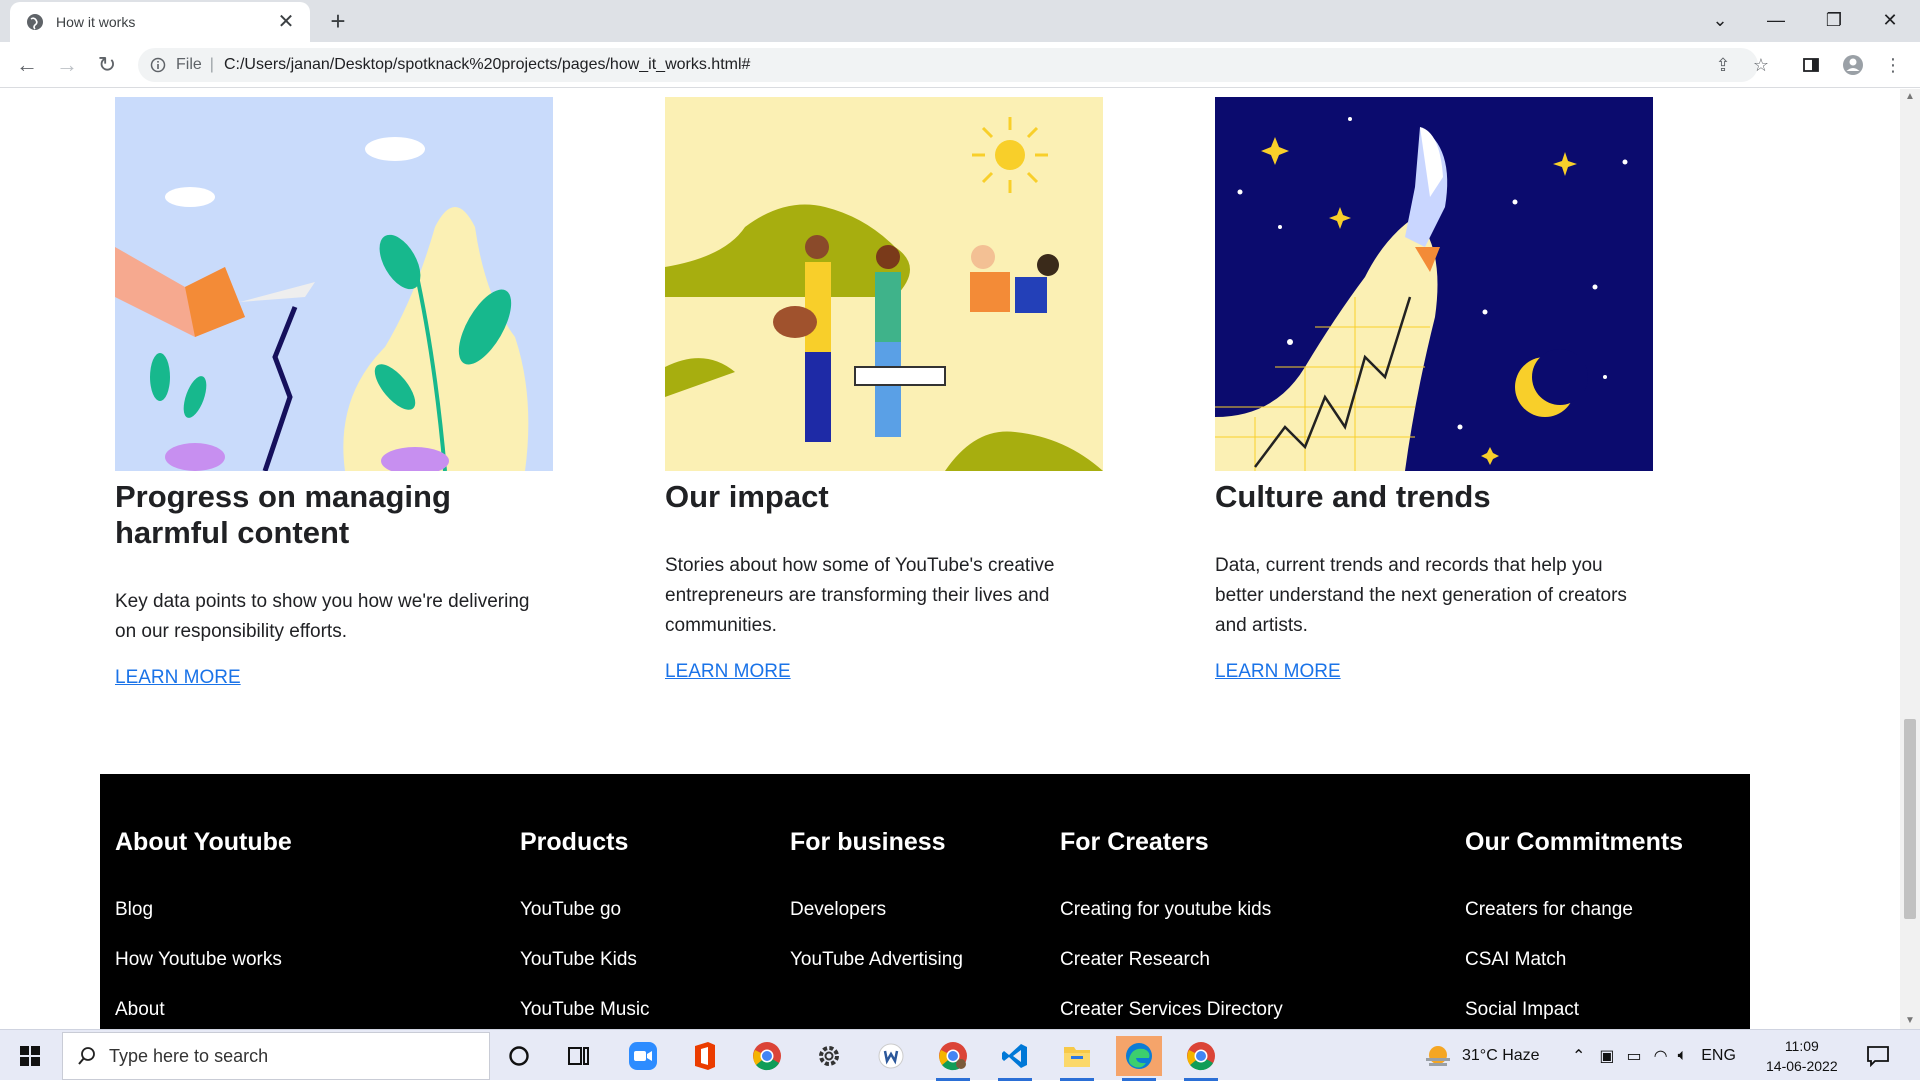 The width and height of the screenshot is (1920, 1081). Describe the element at coordinates (876, 922) in the screenshot. I see `footer-link: Developers` at that location.